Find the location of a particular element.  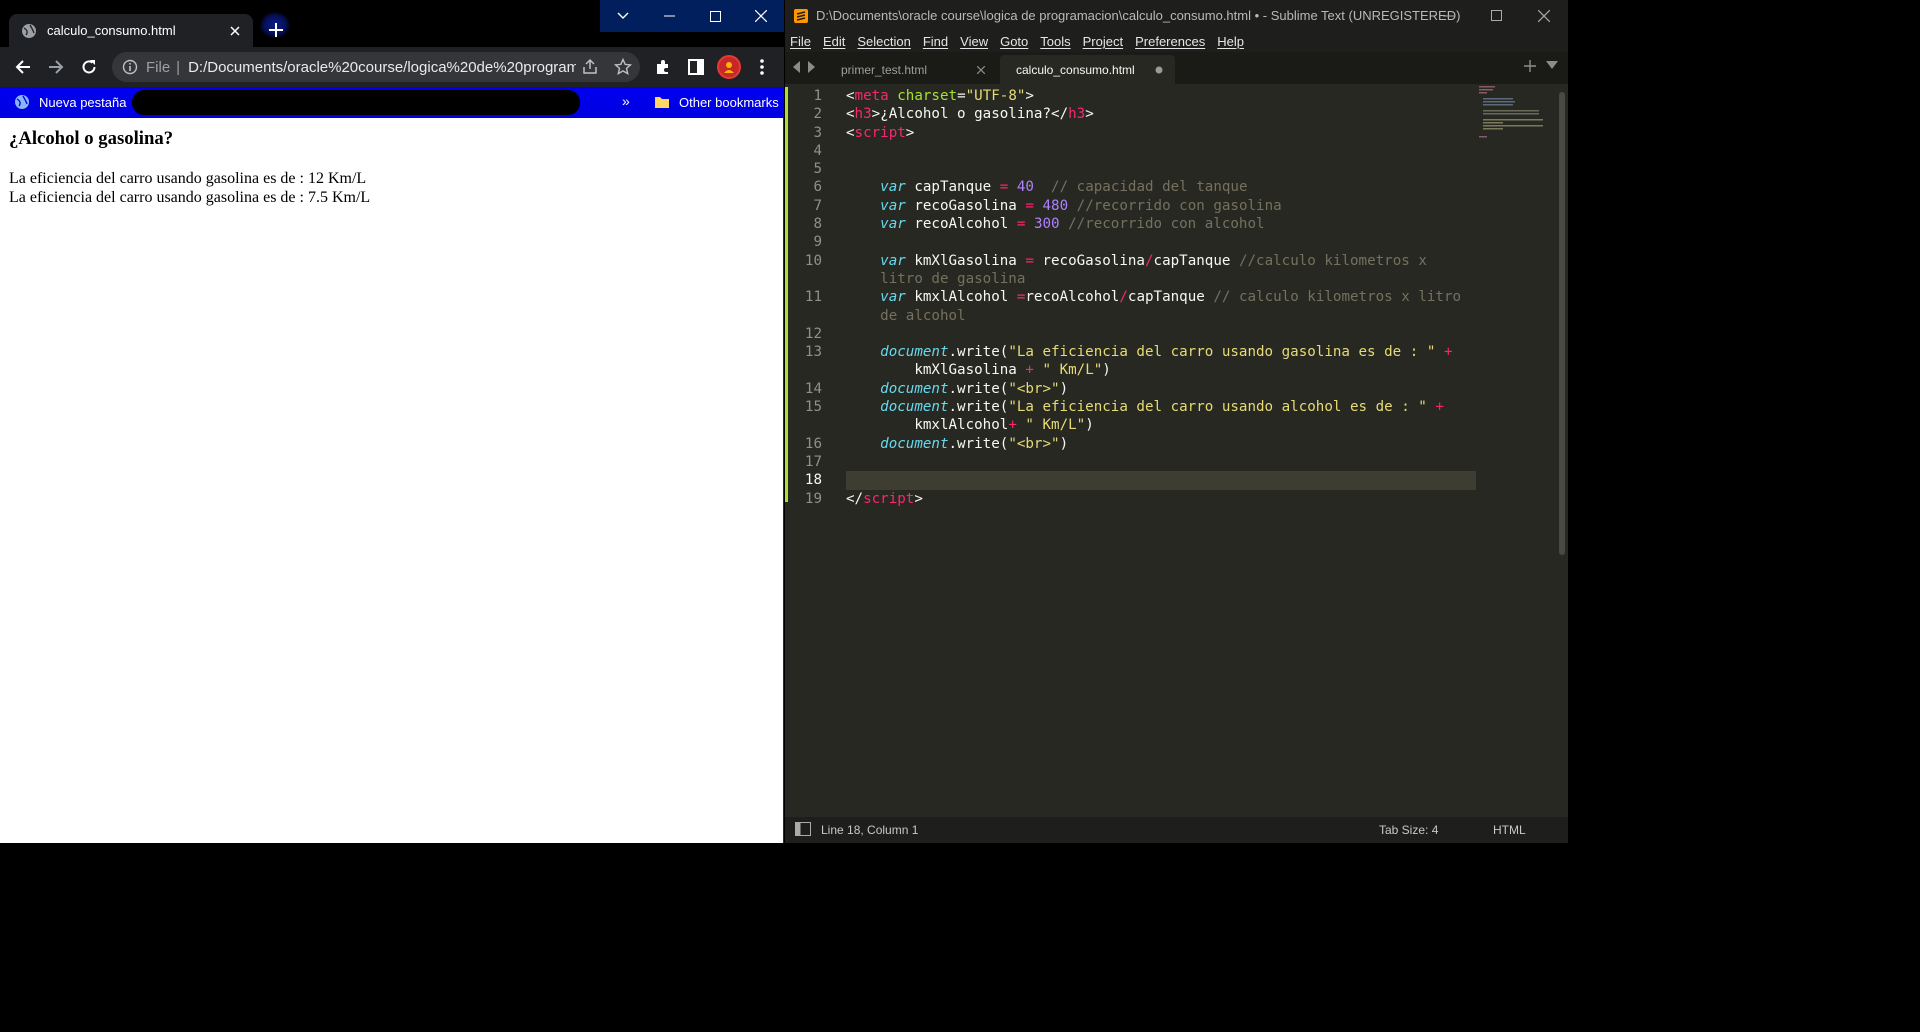

code-line: 17 is located at coordinates (1140, 462).